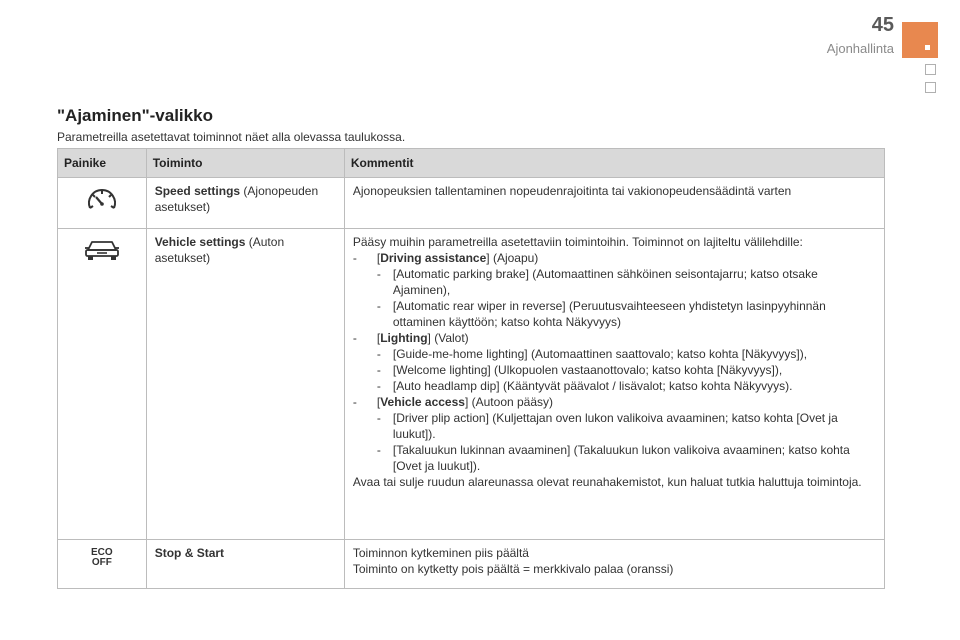 The width and height of the screenshot is (960, 640). I want to click on comment-line: Toiminnon kytkeminen piis päältä, so click(440, 553).